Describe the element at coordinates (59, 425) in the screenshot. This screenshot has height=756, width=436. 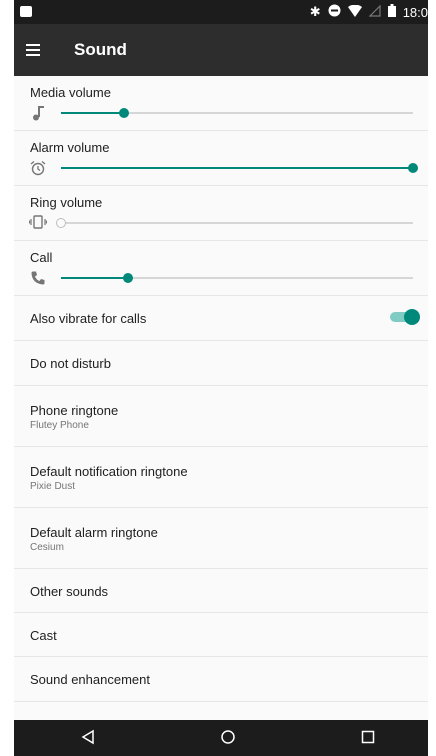
I see `phone-ringtone-value: Flutey Phone` at that location.